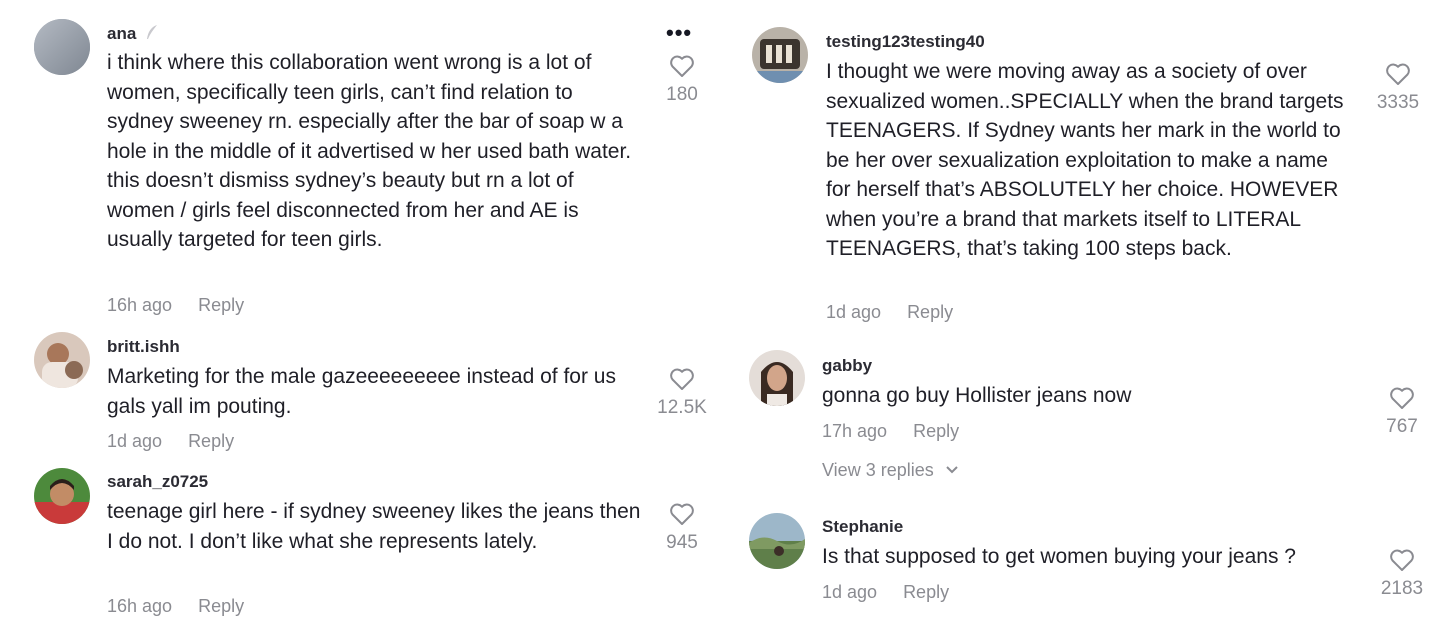  I want to click on like-count: 945, so click(682, 542).